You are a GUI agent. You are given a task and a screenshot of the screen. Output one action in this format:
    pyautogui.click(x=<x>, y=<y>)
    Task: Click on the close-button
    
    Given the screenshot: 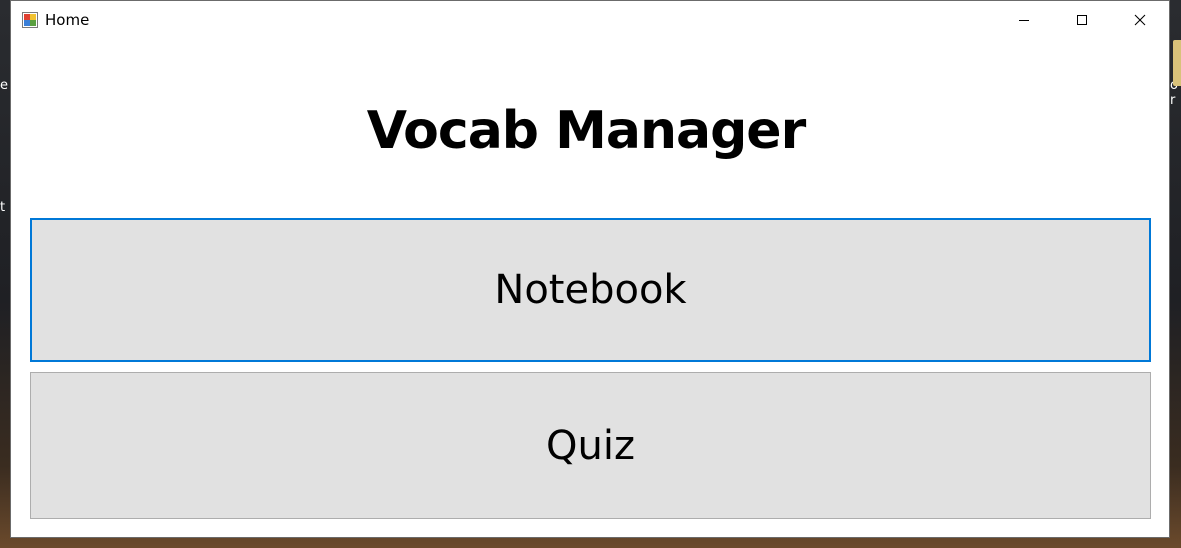 What is the action you would take?
    pyautogui.click(x=1140, y=20)
    